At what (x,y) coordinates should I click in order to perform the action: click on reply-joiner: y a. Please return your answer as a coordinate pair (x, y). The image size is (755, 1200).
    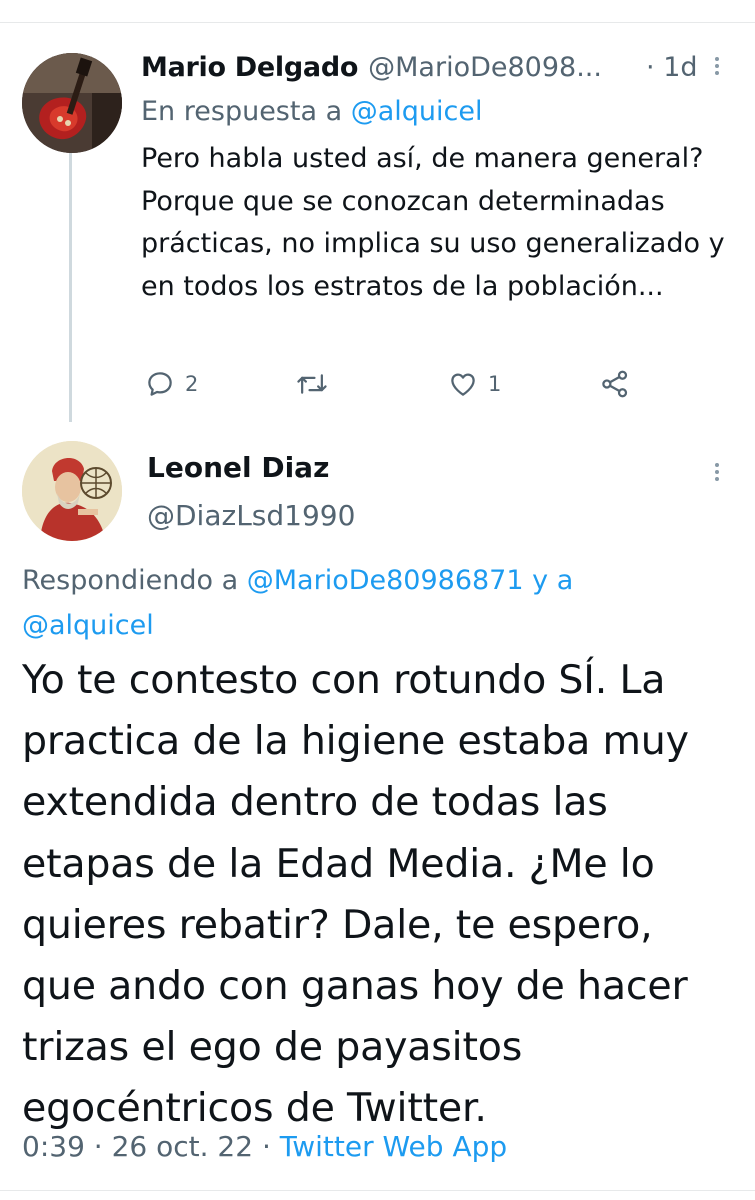
    Looking at the image, I should click on (553, 580).